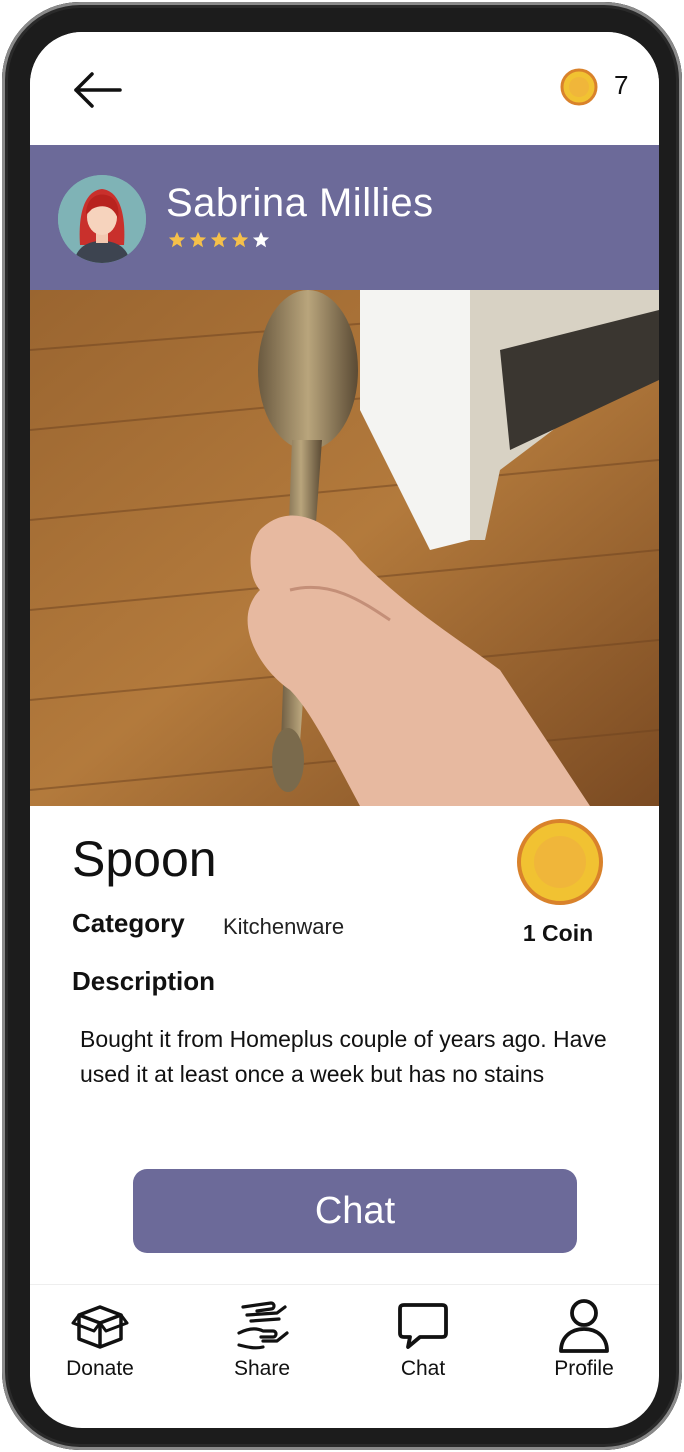  Describe the element at coordinates (261, 239) in the screenshot. I see `star-empty-icon` at that location.